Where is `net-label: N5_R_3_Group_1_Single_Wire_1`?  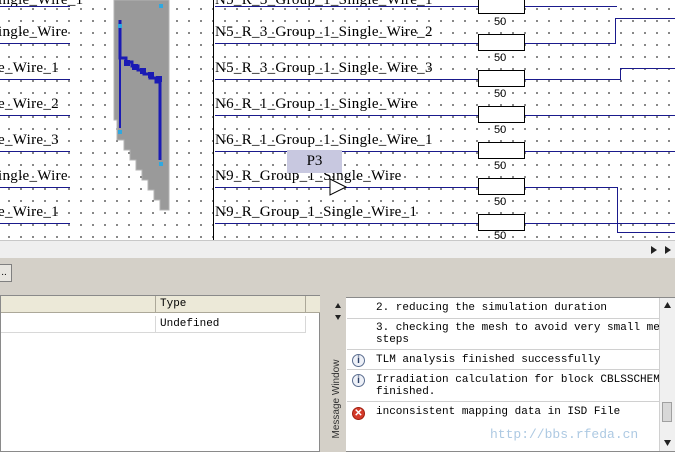
net-label: N5_R_3_Group_1_Single_Wire_1 is located at coordinates (324, 4).